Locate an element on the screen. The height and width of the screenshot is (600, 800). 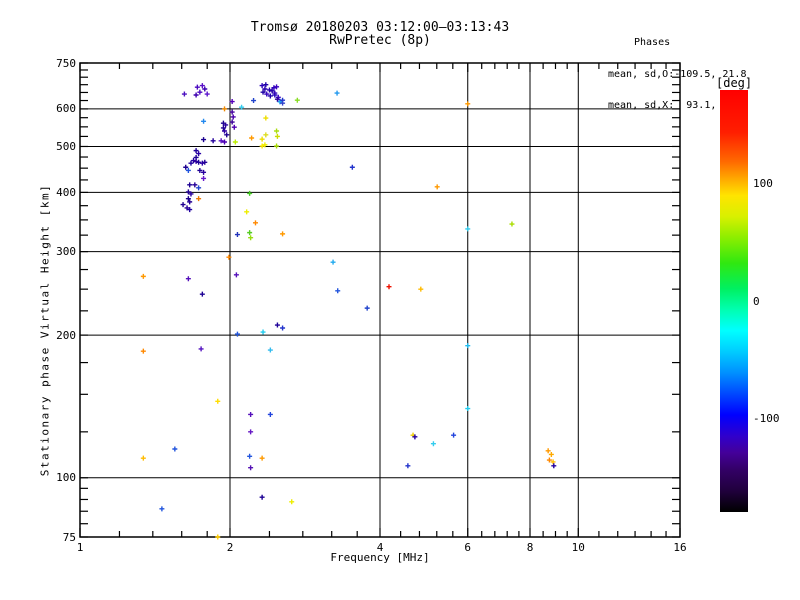
y-tick-label: 200 is located at coordinates (66, 335).